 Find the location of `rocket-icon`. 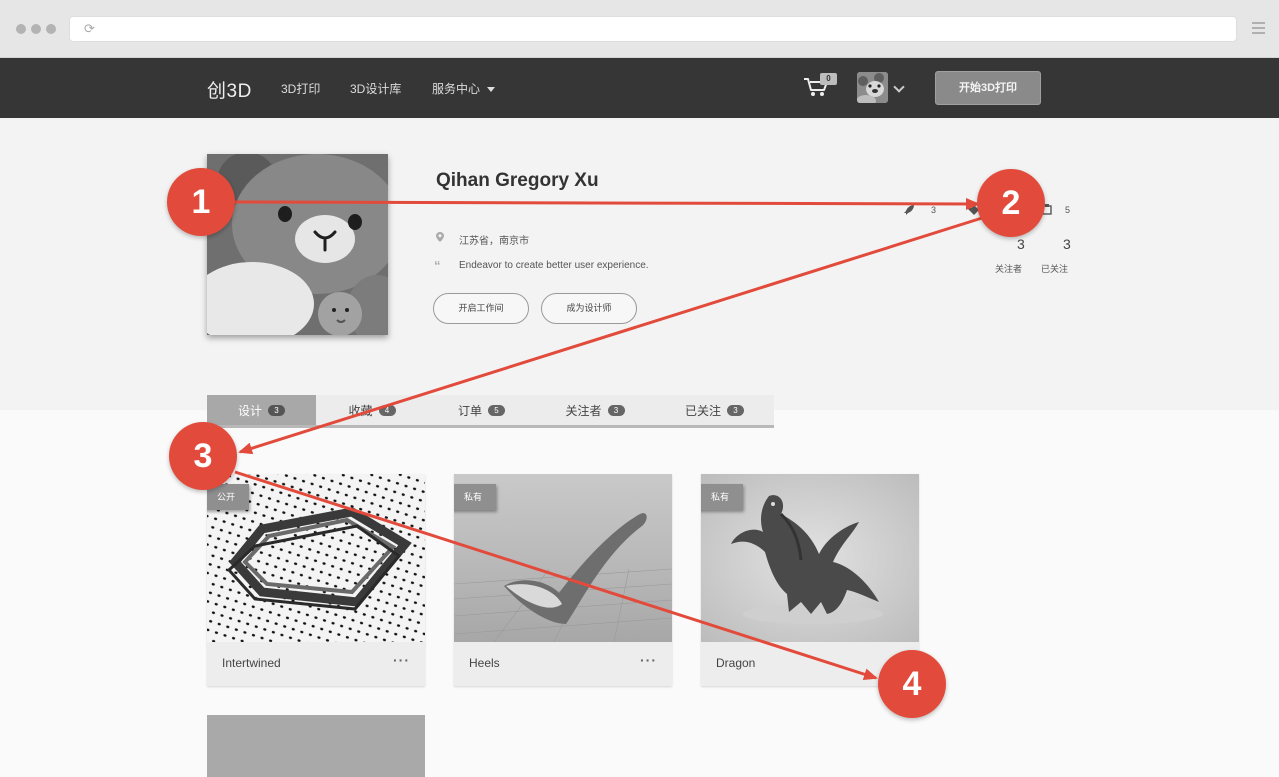

rocket-icon is located at coordinates (909, 211).